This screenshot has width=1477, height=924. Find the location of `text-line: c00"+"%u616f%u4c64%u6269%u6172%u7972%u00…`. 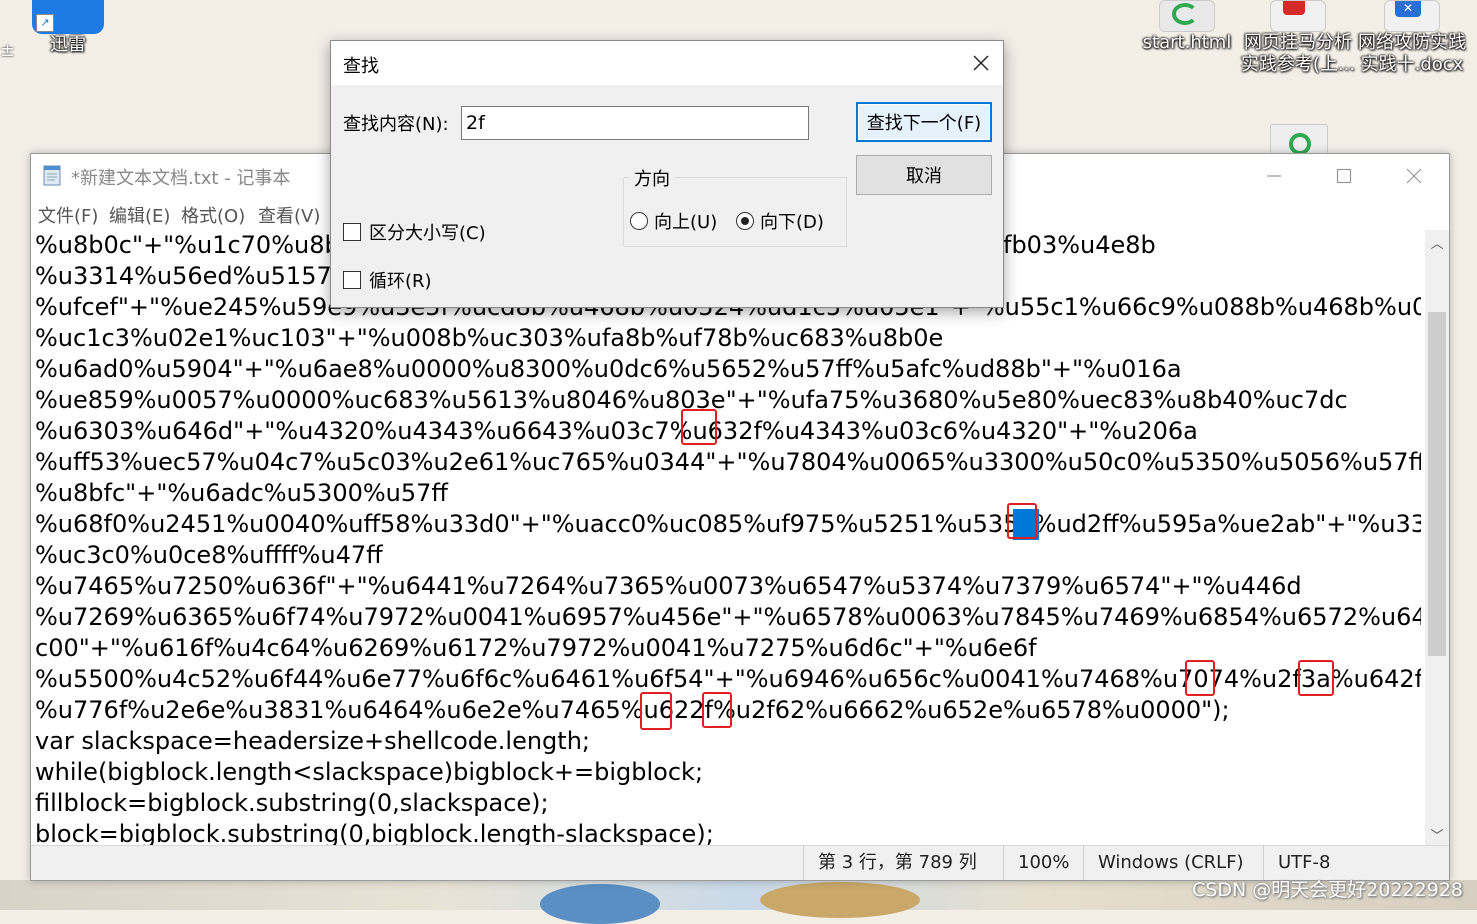

text-line: c00"+"%u616f%u4c64%u6269%u6172%u7972%u00… is located at coordinates (536, 648).